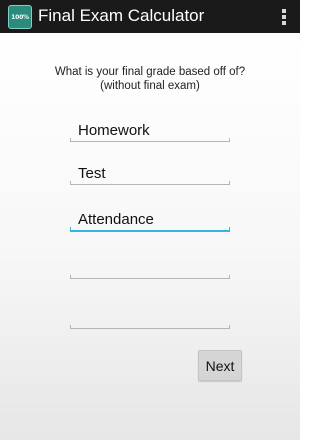  What do you see at coordinates (150, 72) in the screenshot?
I see `question-line-1: What is your final grade based off of?` at bounding box center [150, 72].